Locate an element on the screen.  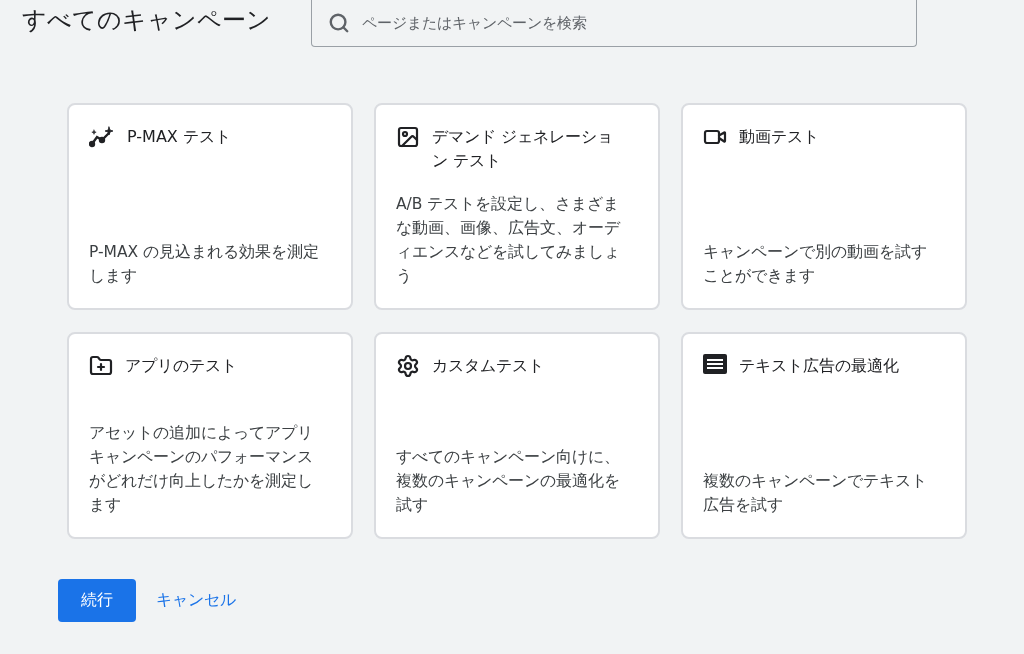
image-icon is located at coordinates (408, 137).